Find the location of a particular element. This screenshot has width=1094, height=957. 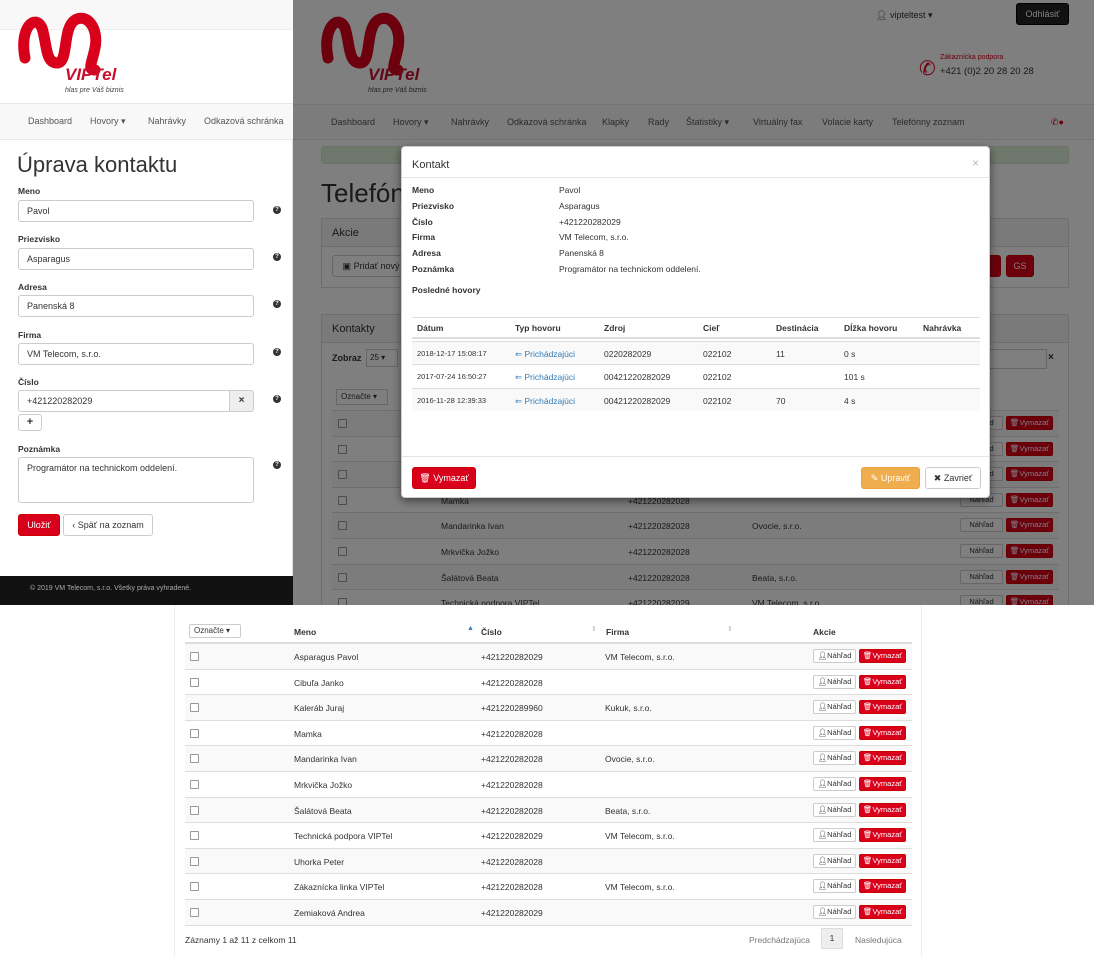

contact-name: Asparagus Pavol is located at coordinates (326, 657).